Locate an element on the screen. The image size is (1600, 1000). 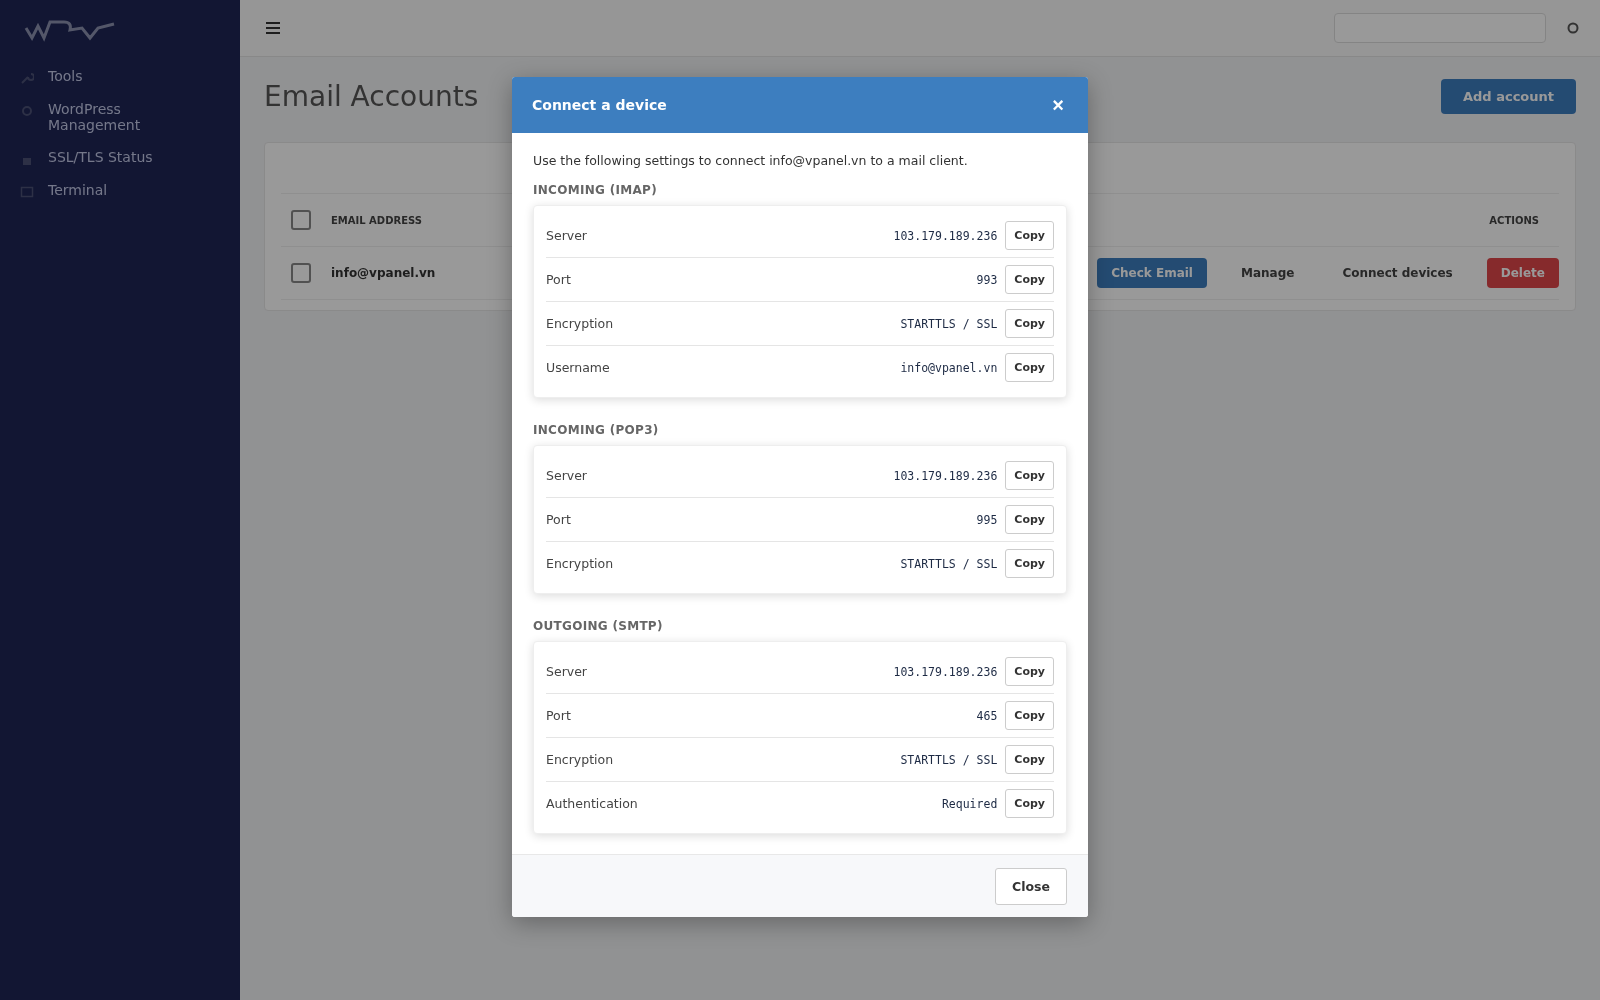
dialog-title: Connect a device is located at coordinates (599, 105).